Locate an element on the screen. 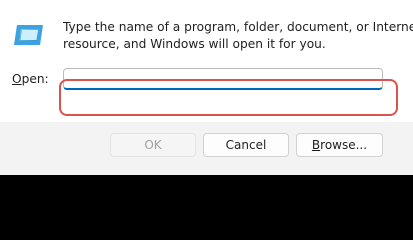  open-label-text: pen: is located at coordinates (35, 79).